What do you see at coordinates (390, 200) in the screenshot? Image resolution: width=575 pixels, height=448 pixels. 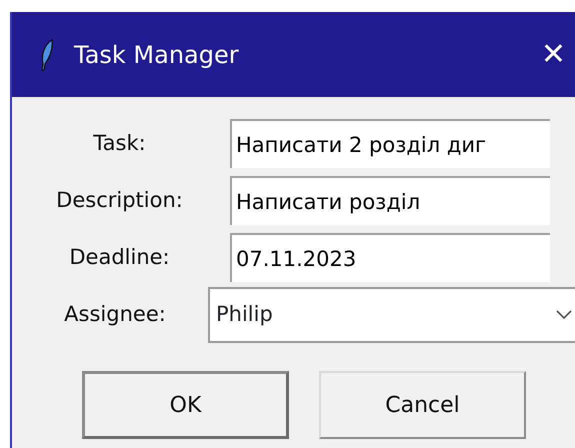 I see `text-field: Написати розділ` at bounding box center [390, 200].